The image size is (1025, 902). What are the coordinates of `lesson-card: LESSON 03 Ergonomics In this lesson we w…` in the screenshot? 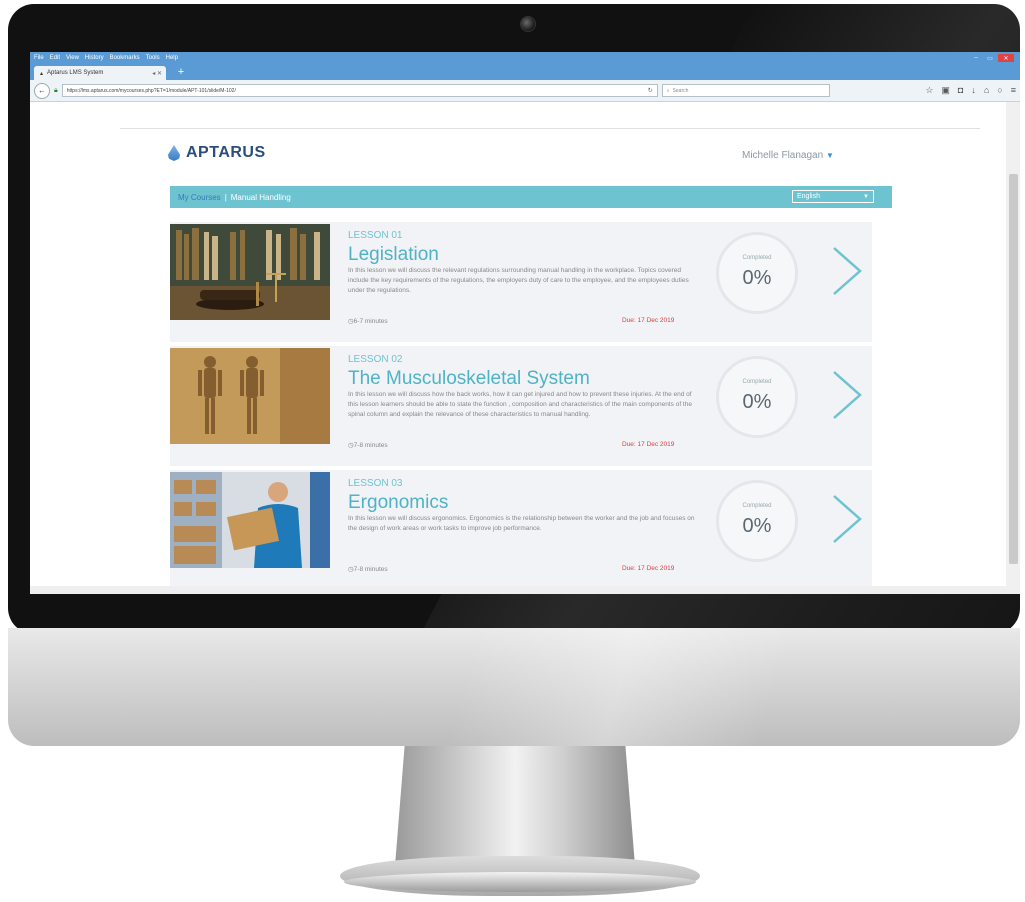 It's located at (521, 530).